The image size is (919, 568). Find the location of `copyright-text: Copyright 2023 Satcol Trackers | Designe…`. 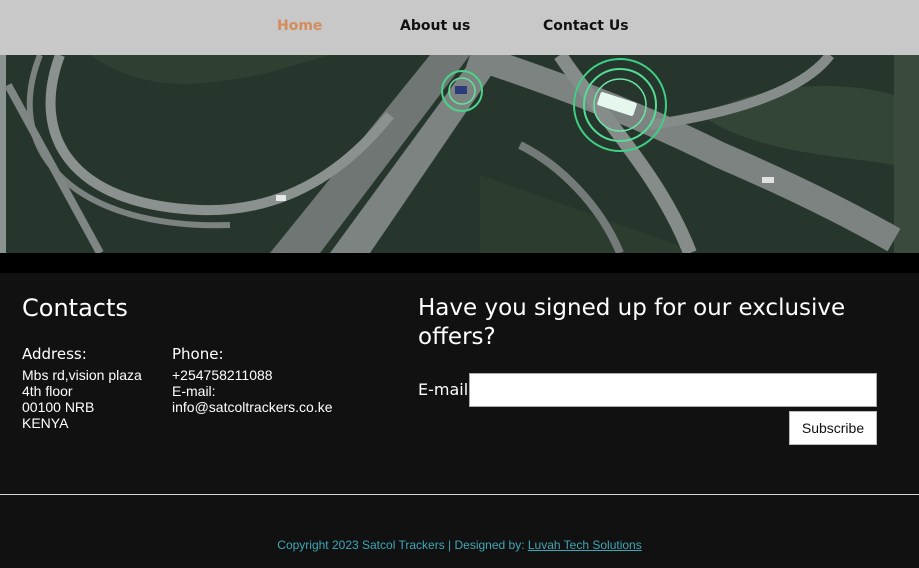

copyright-text: Copyright 2023 Satcol Trackers | Designe… is located at coordinates (402, 545).